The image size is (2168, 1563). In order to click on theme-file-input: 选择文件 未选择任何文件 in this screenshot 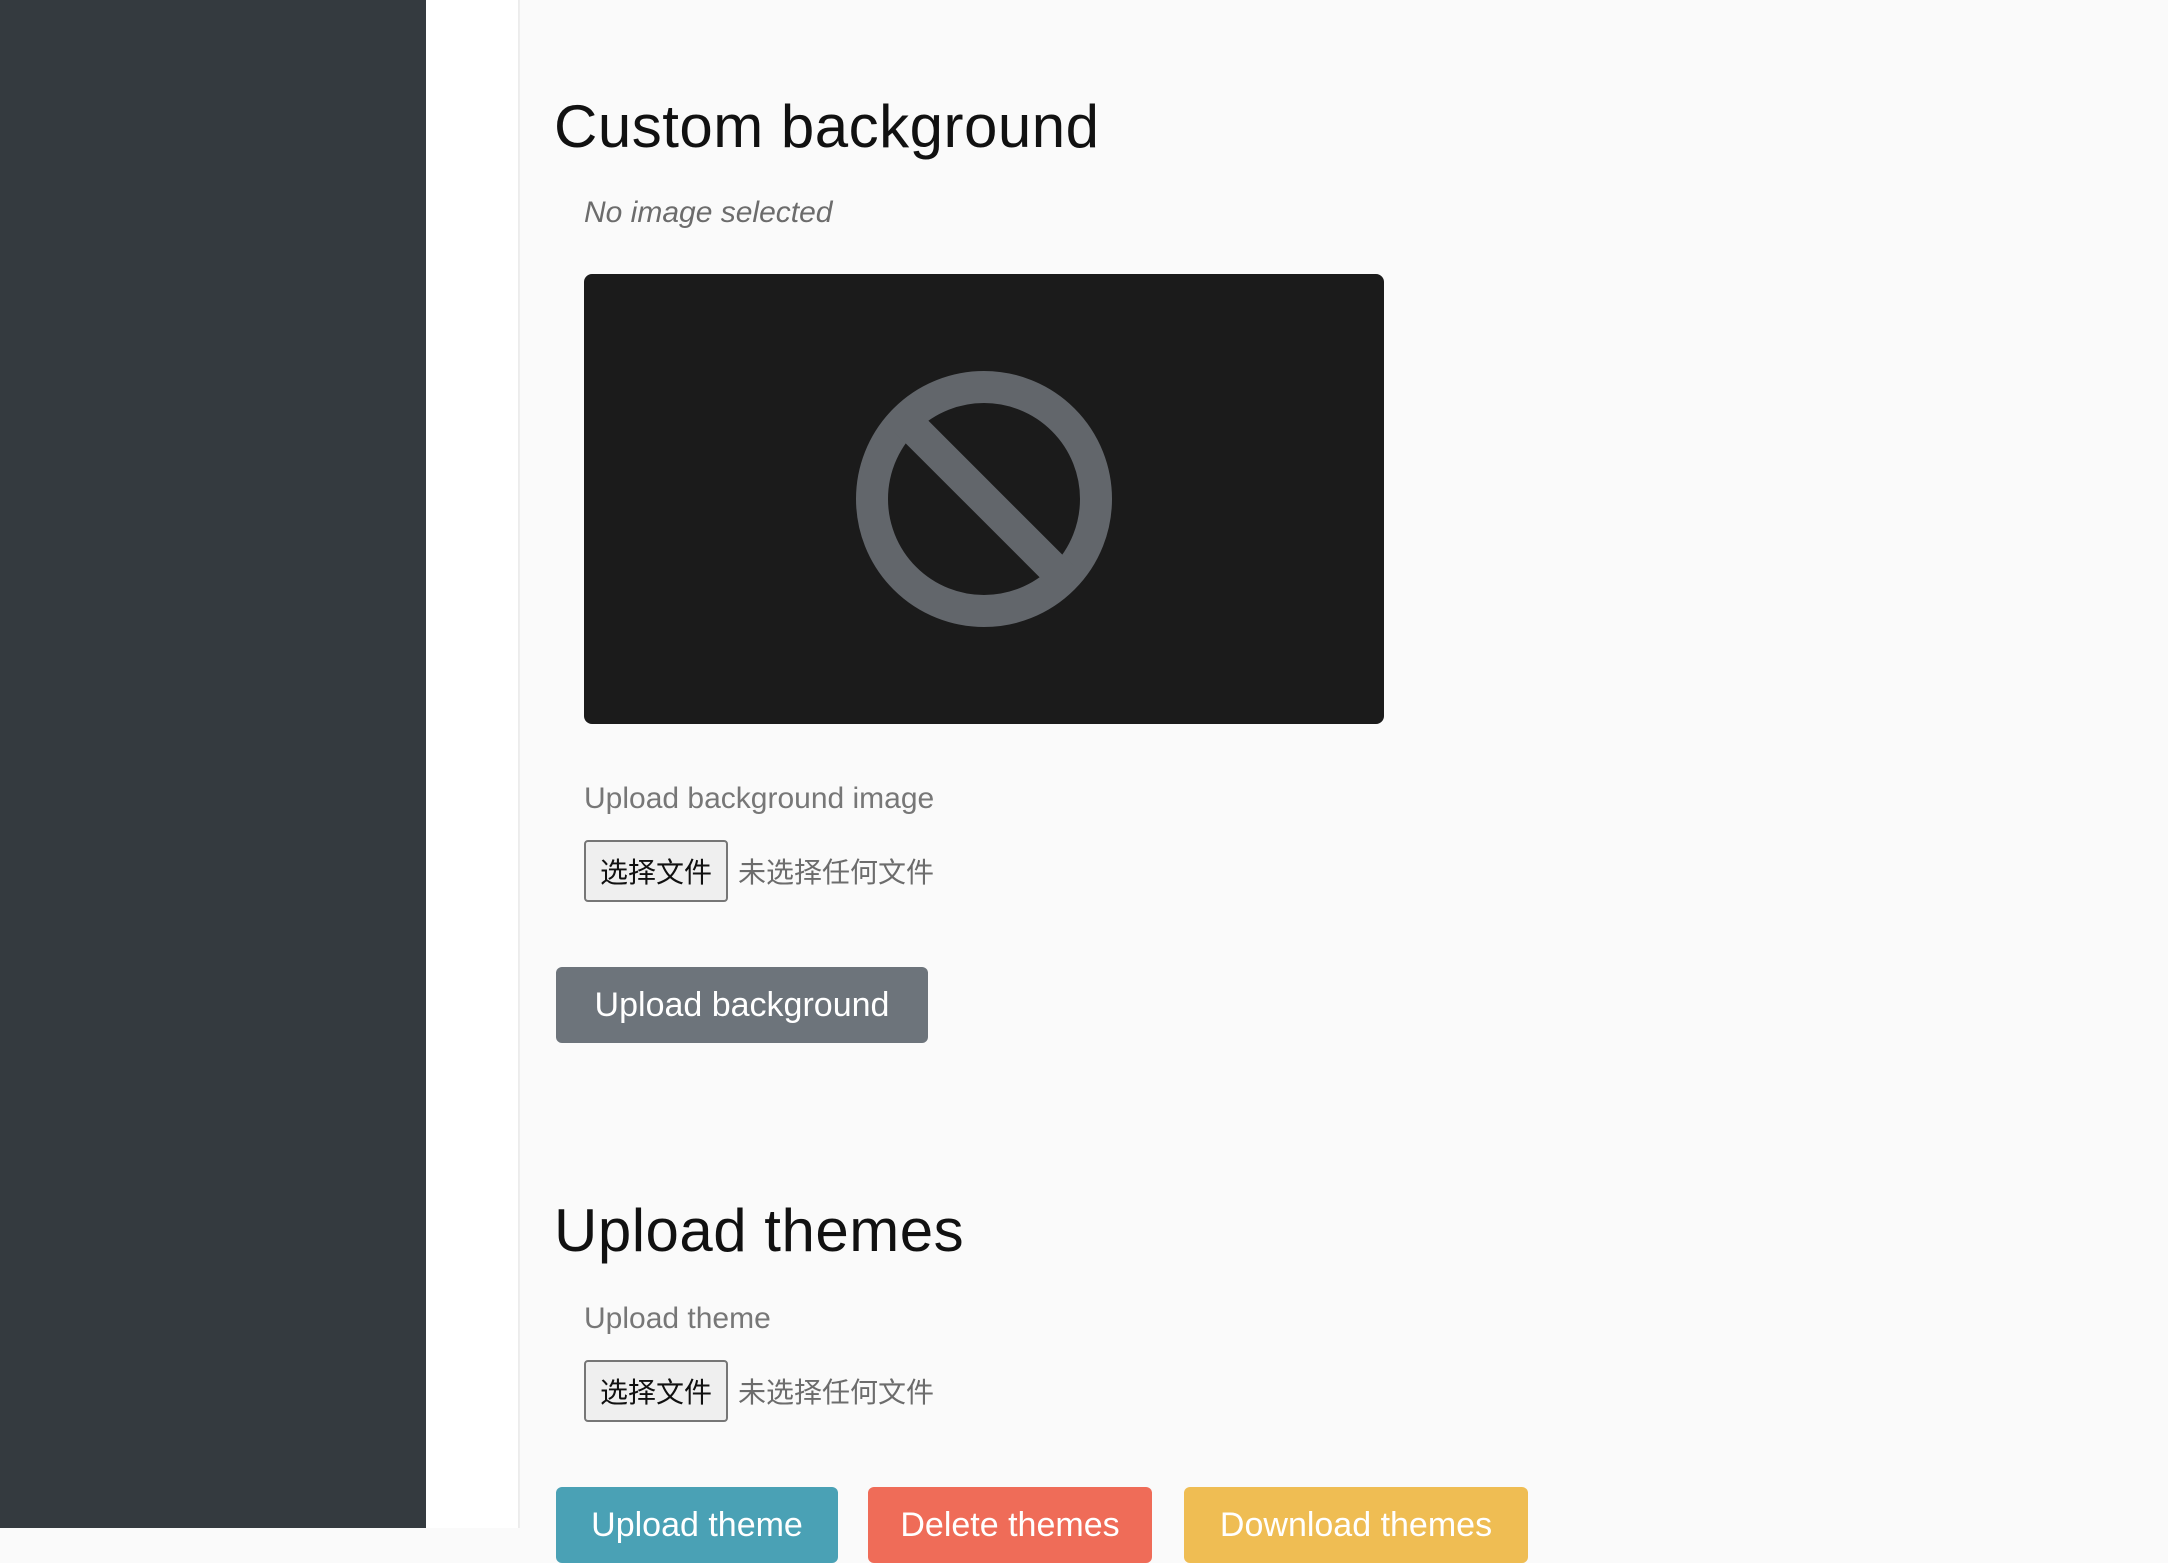, I will do `click(759, 1391)`.